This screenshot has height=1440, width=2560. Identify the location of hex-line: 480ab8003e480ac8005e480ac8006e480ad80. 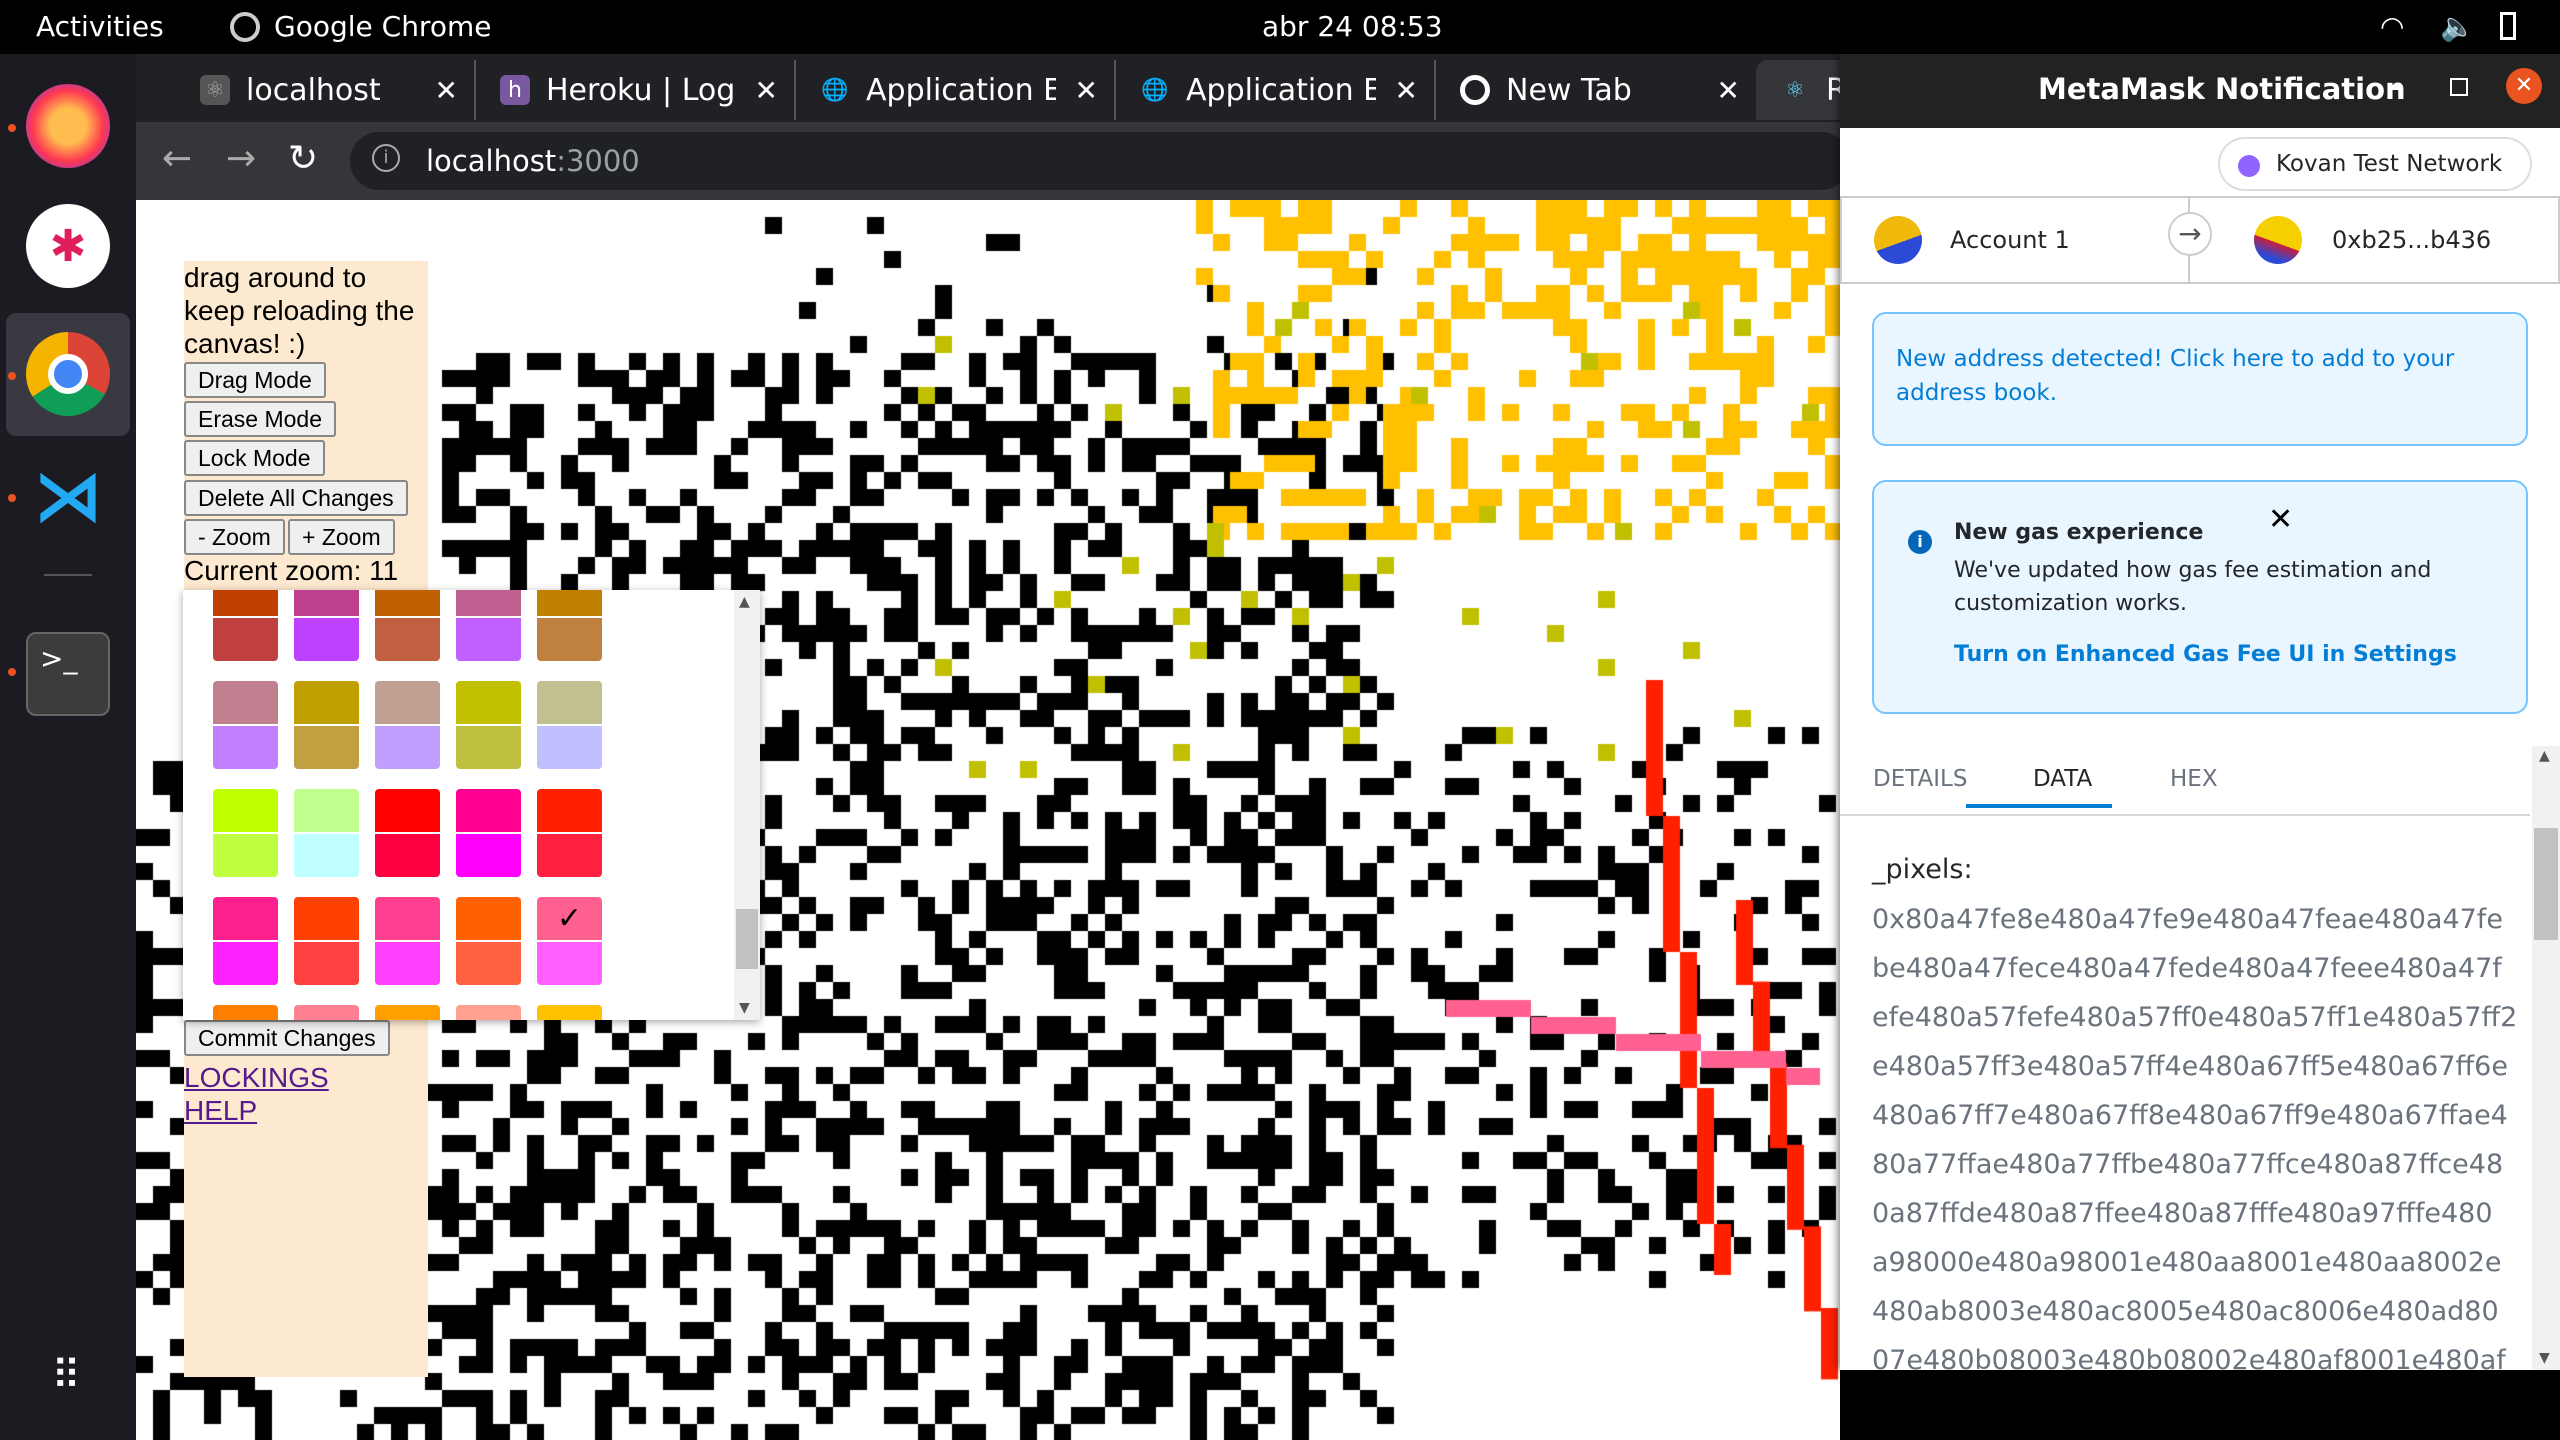
(2185, 1311).